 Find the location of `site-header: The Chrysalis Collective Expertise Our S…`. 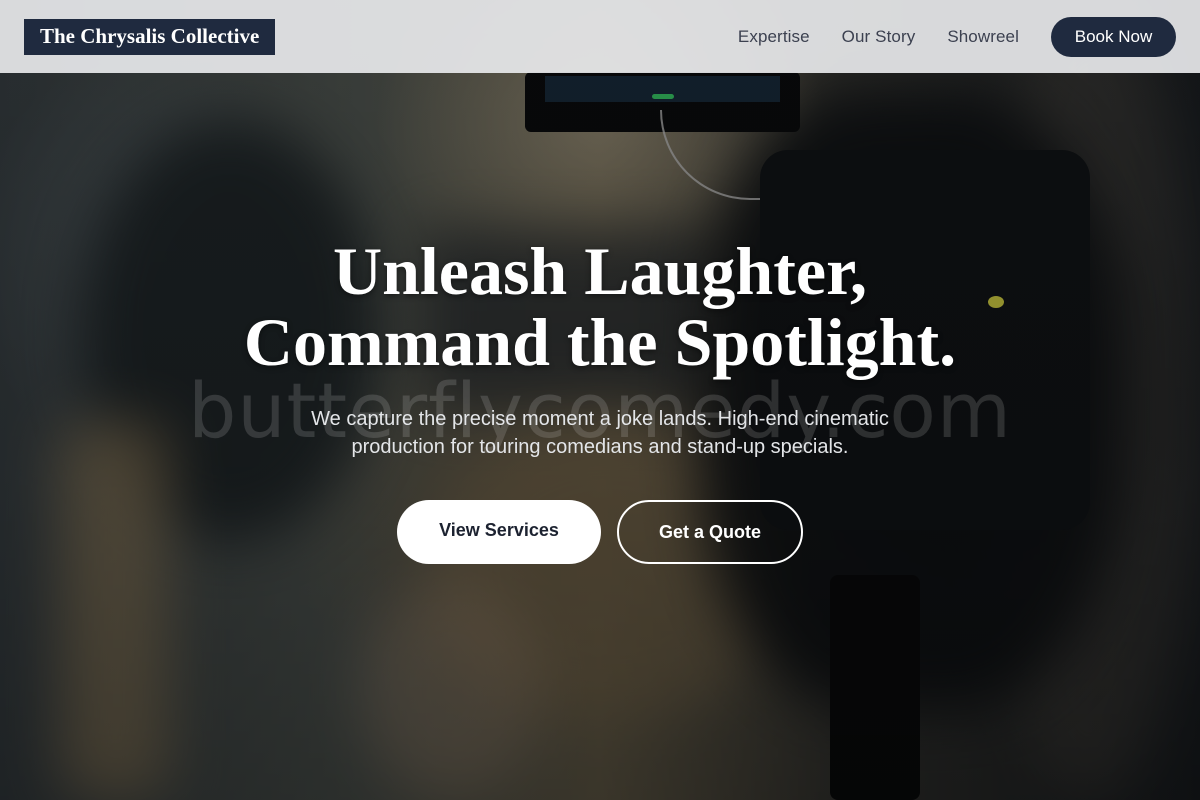

site-header: The Chrysalis Collective Expertise Our S… is located at coordinates (600, 36).